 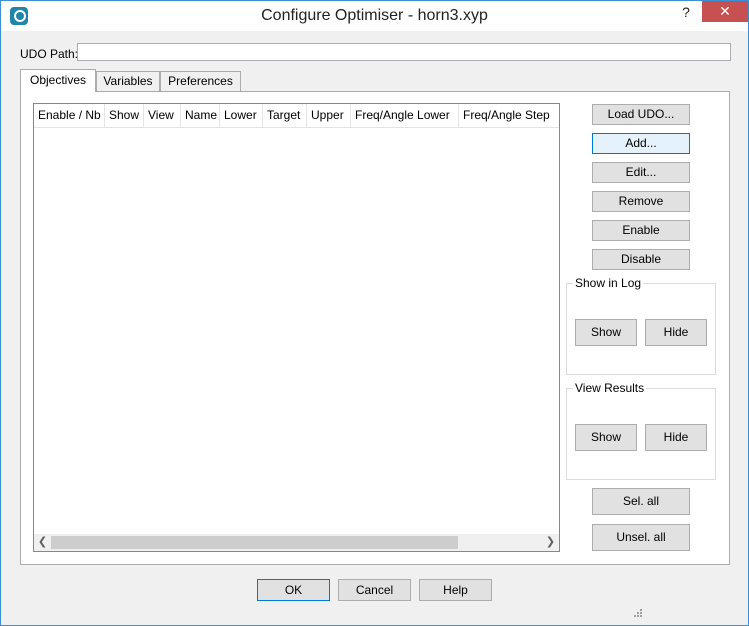 I want to click on tab-preferences: Preferences, so click(x=200, y=81).